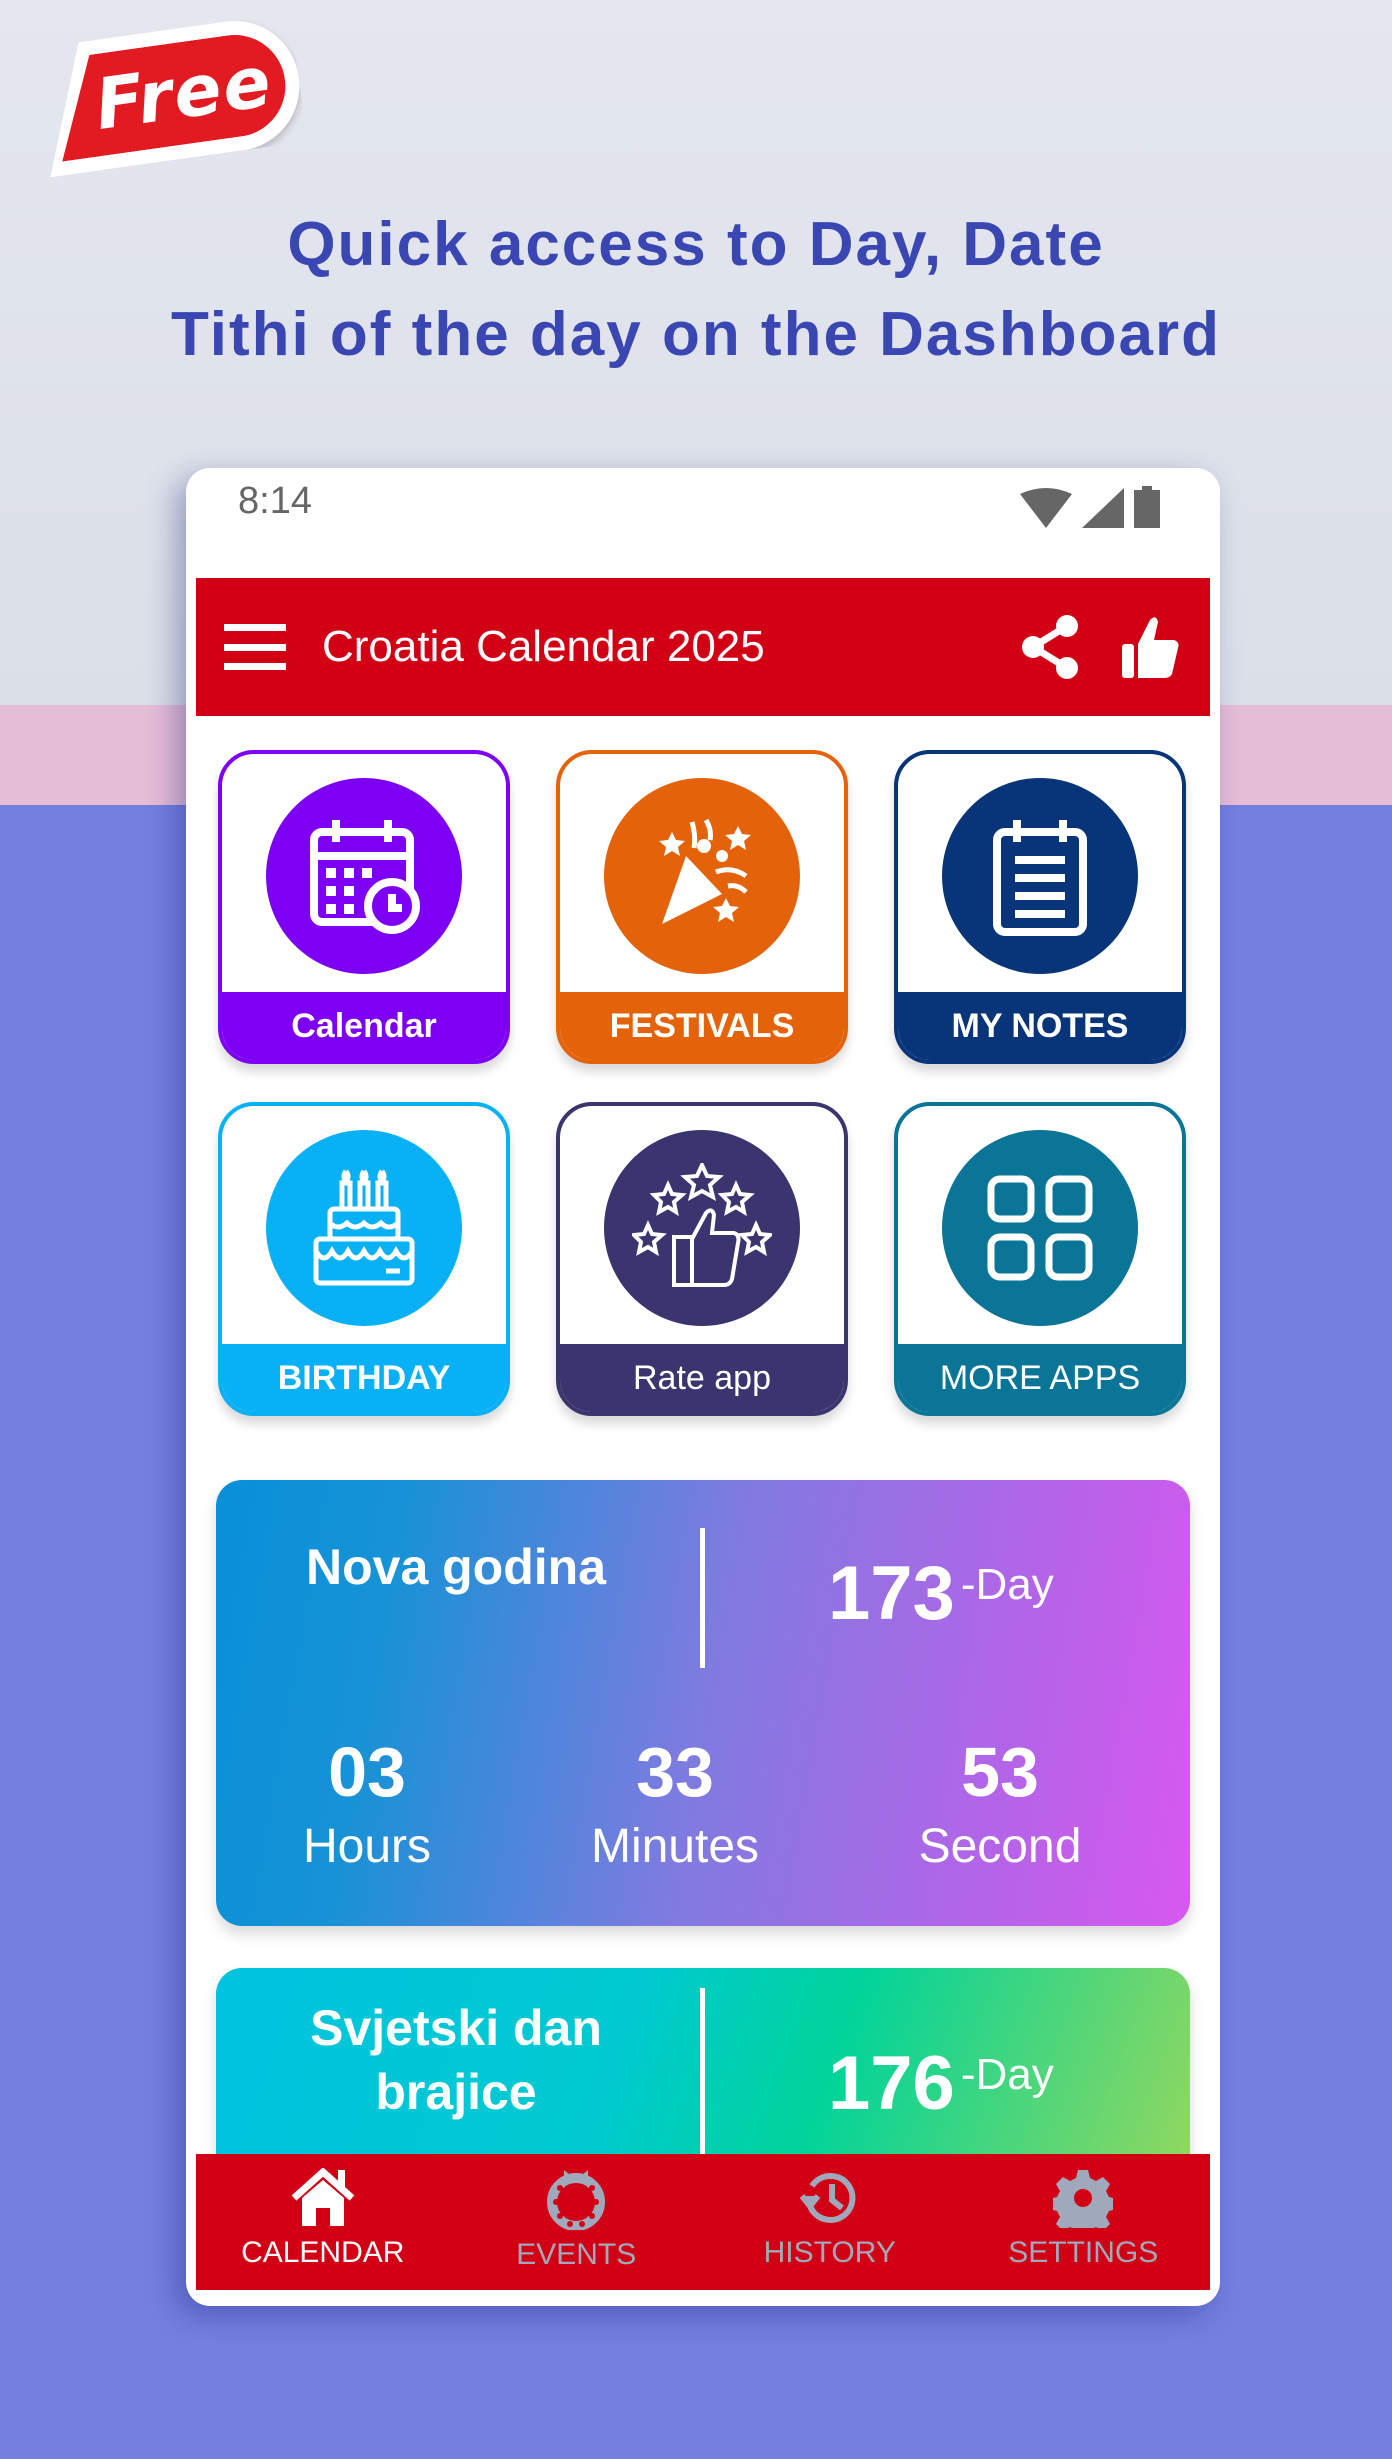  Describe the element at coordinates (891, 2083) in the screenshot. I see `days-number: 176` at that location.